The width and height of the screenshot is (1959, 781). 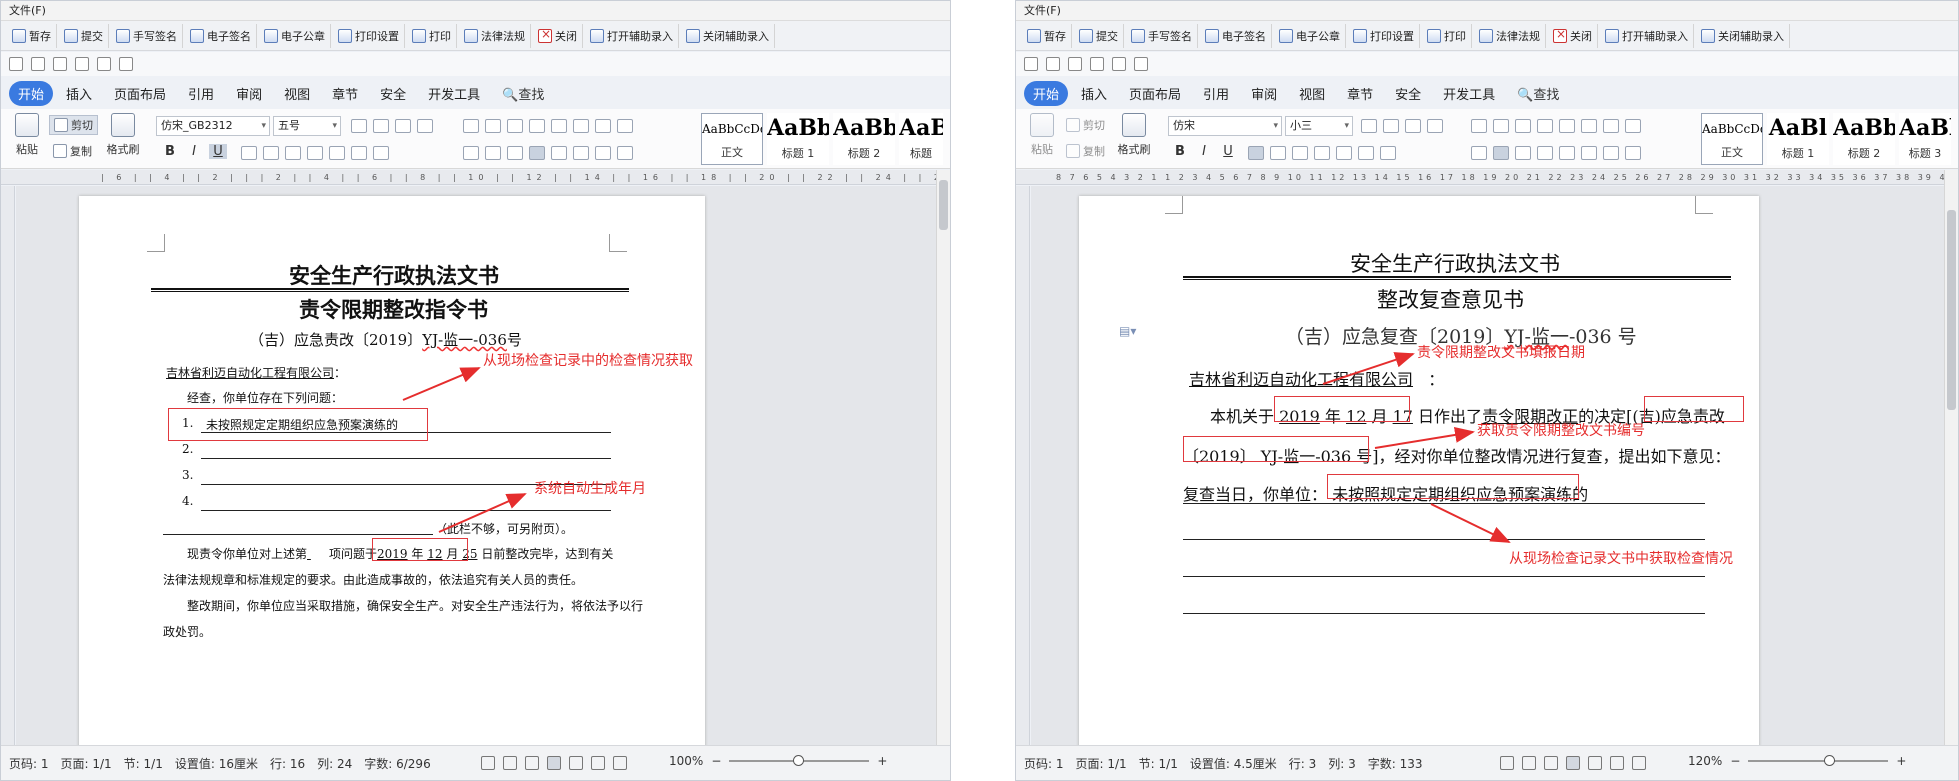 What do you see at coordinates (307, 126) in the screenshot?
I see `font-size-select: 五号` at bounding box center [307, 126].